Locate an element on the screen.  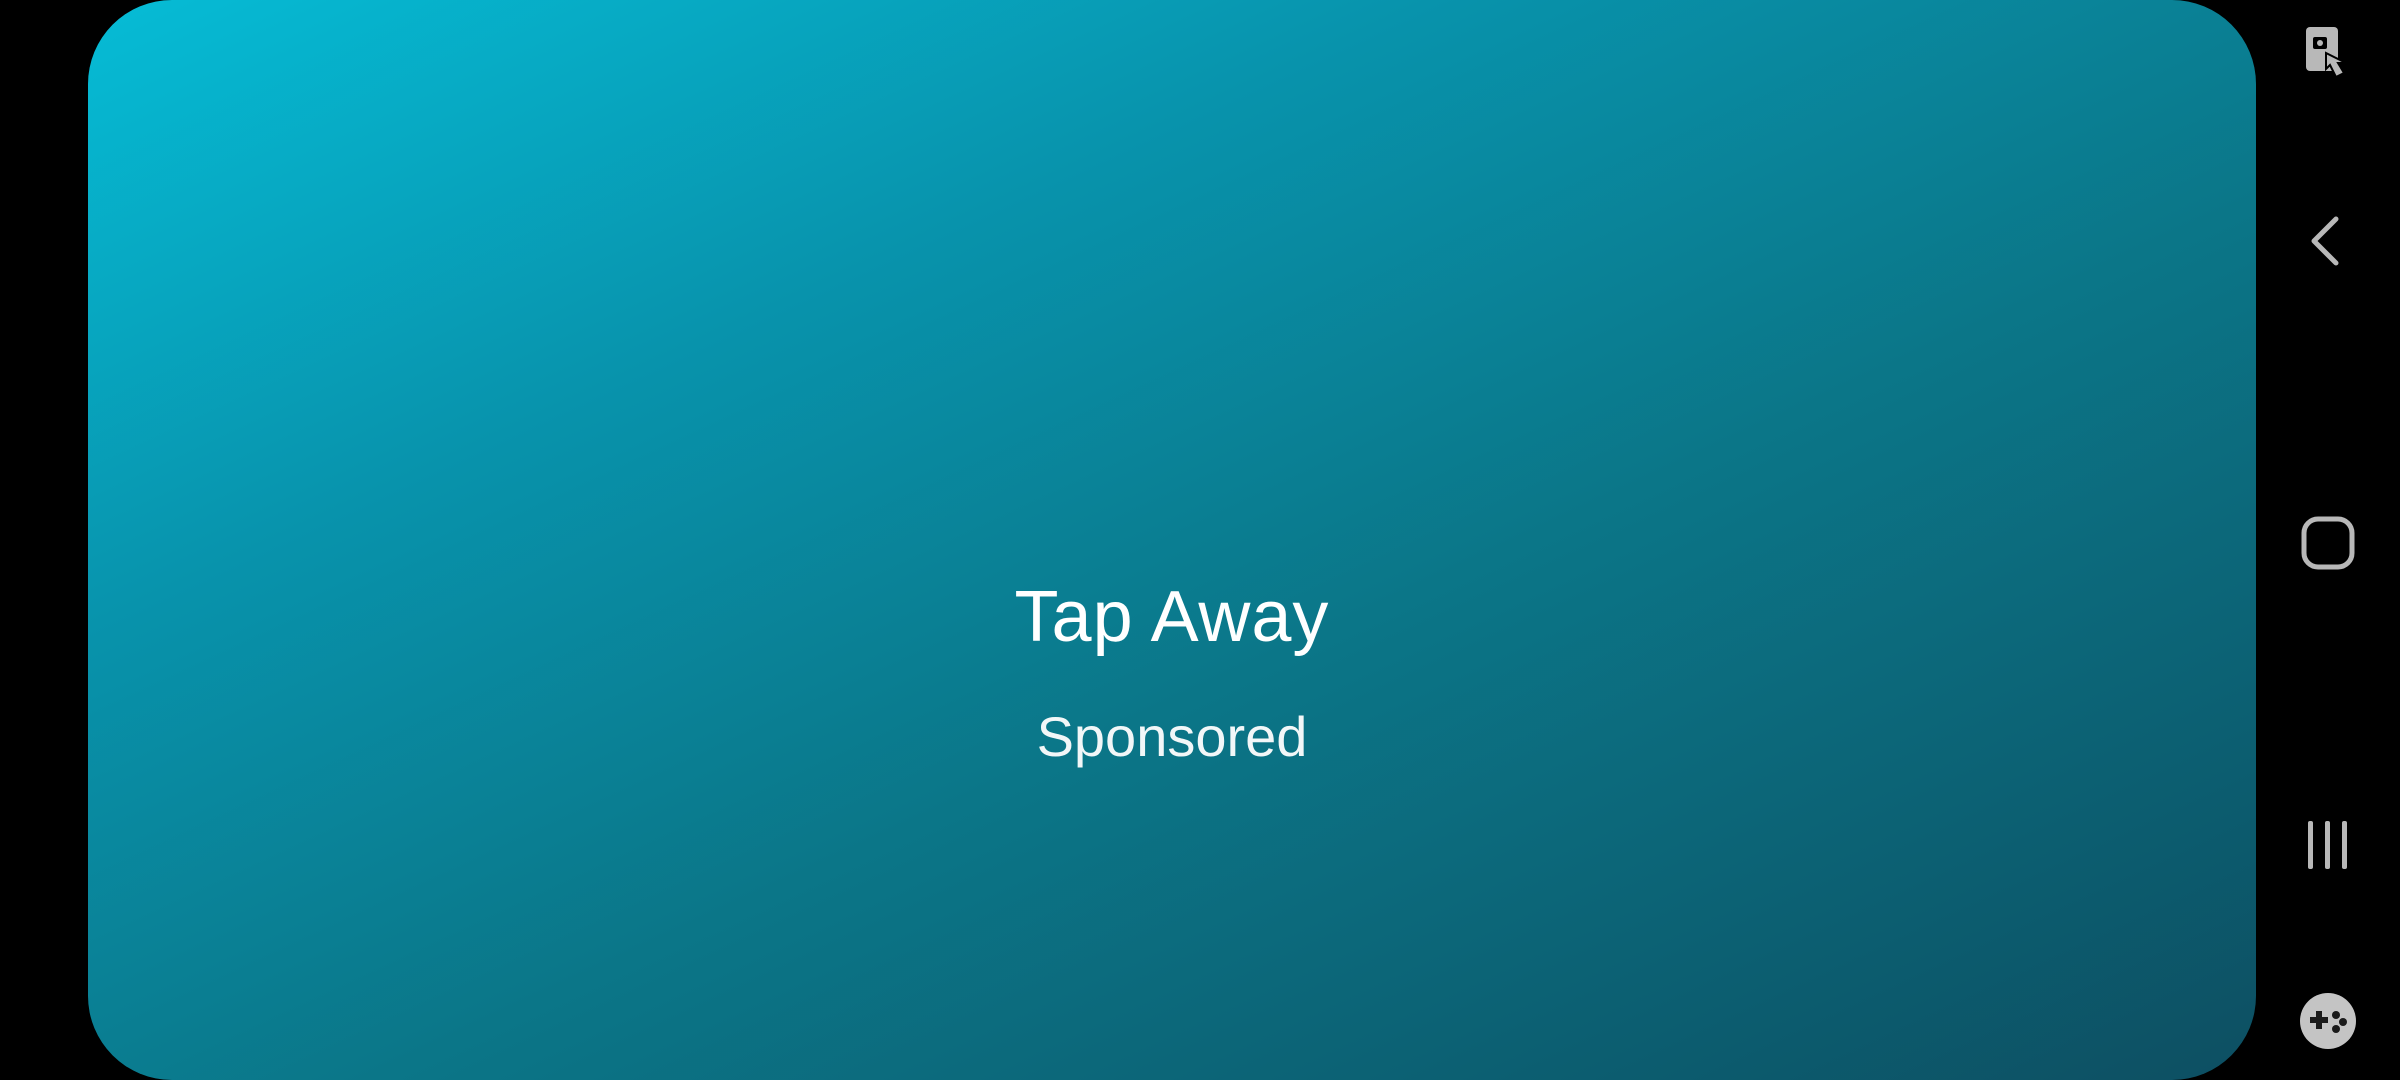
home-button is located at coordinates (2328, 543).